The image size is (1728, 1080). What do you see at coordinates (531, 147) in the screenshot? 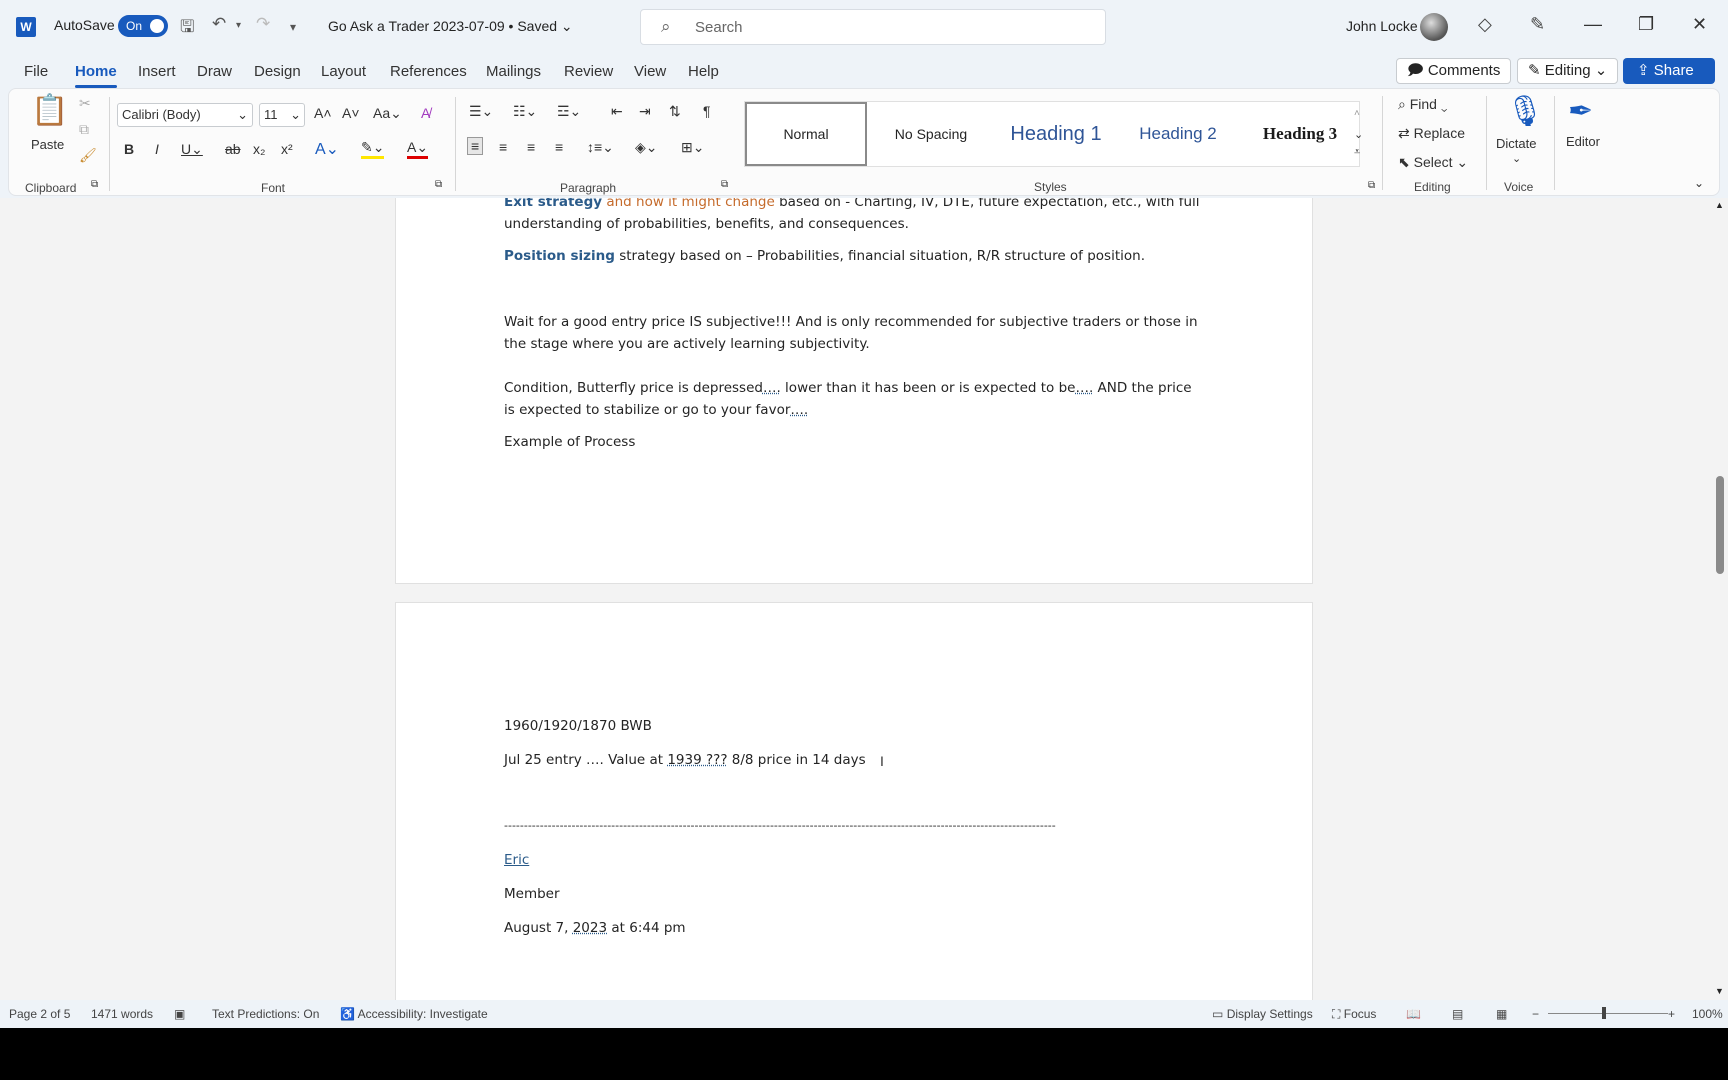
I see `align-right-icon: ≡` at bounding box center [531, 147].